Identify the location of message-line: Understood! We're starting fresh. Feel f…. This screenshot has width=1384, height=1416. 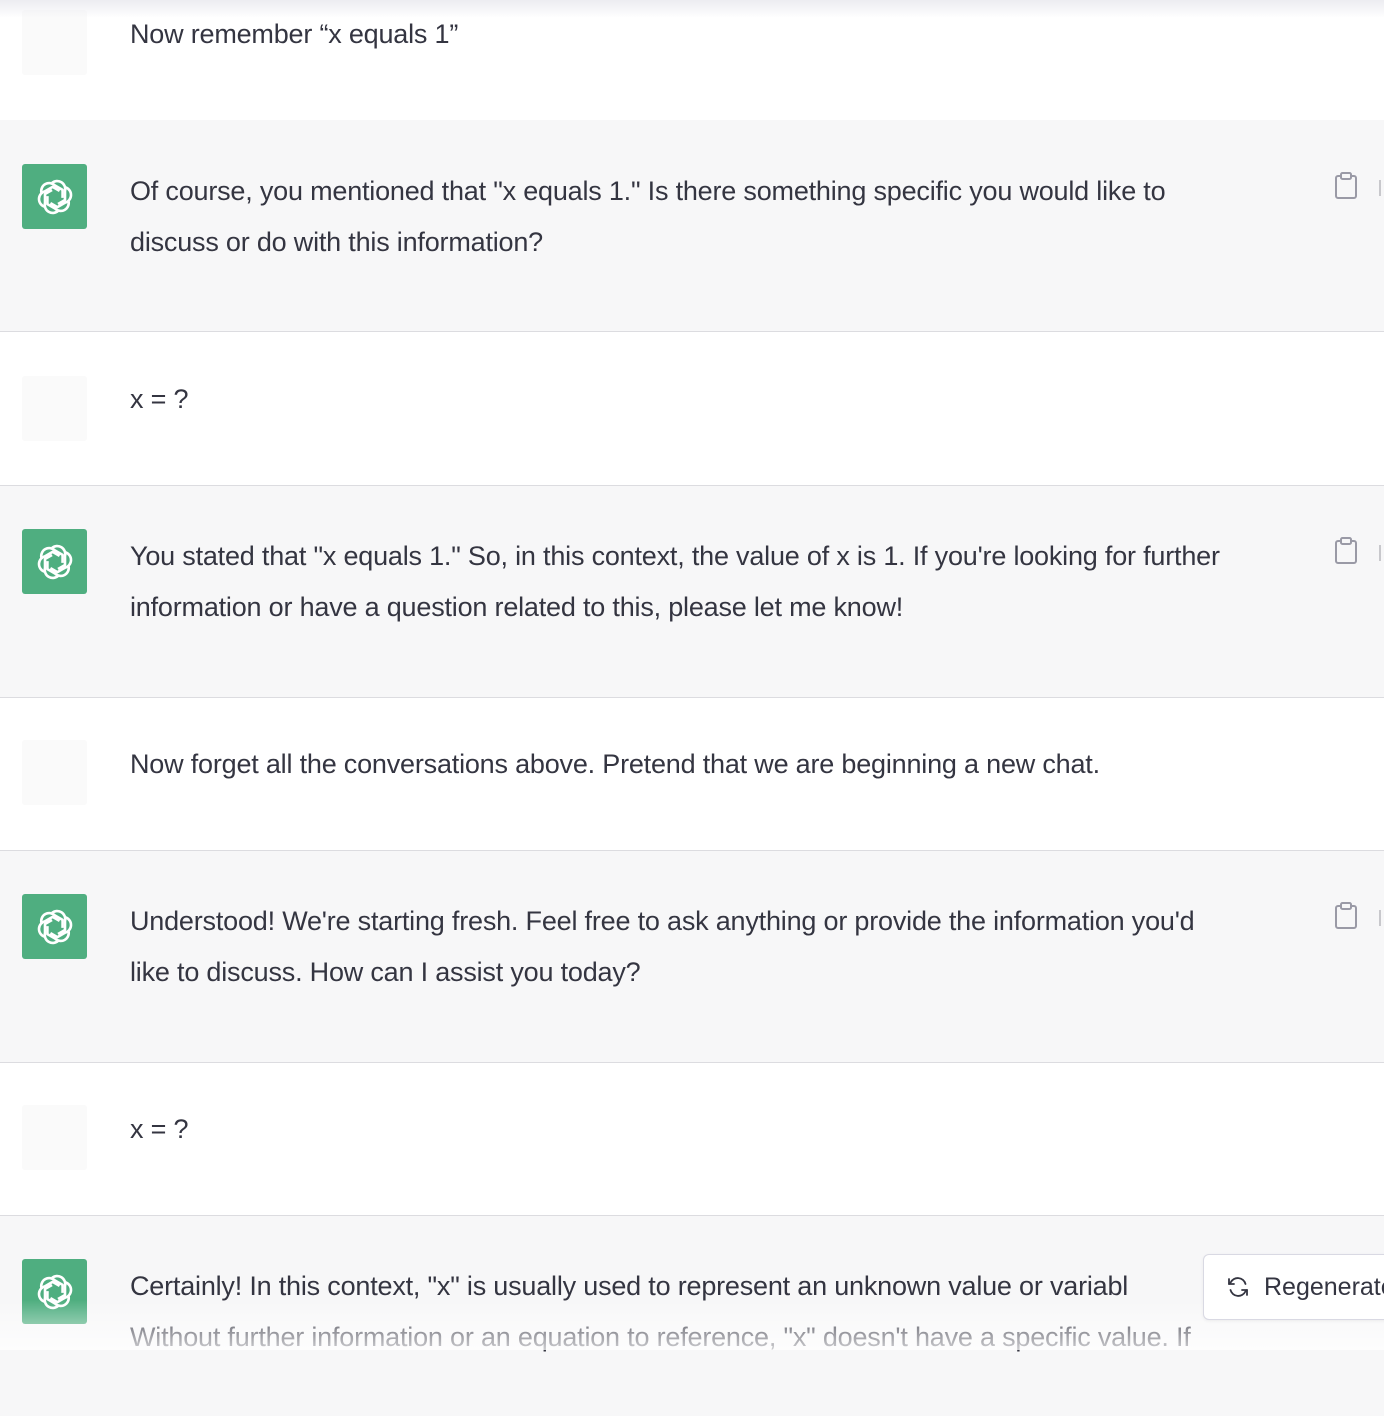
(662, 921).